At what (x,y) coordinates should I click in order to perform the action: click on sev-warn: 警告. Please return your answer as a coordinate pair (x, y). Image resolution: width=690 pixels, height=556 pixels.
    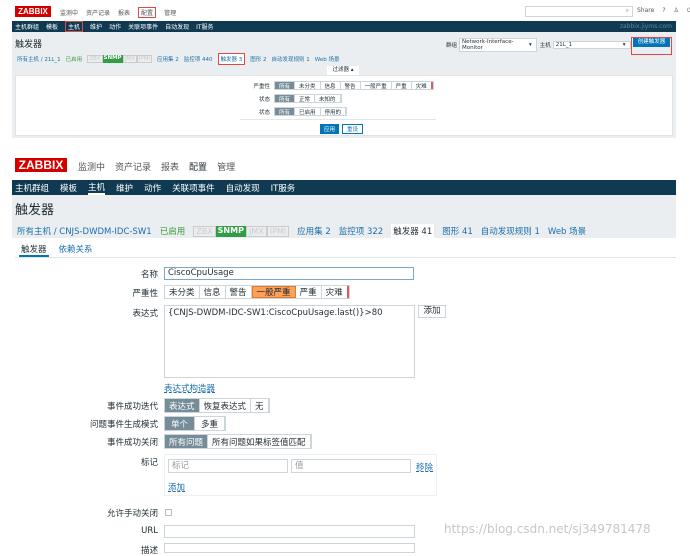
    Looking at the image, I should click on (350, 86).